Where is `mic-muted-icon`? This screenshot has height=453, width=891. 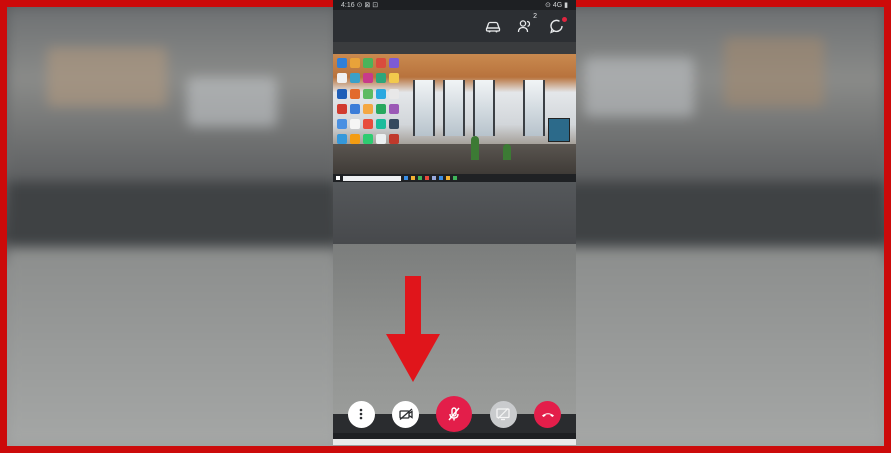 mic-muted-icon is located at coordinates (454, 414).